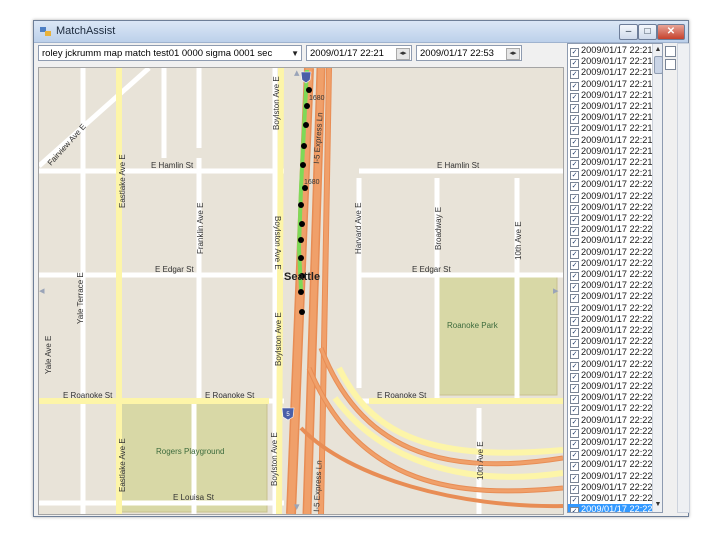 The height and width of the screenshot is (540, 720). Describe the element at coordinates (610, 508) in the screenshot. I see `timestamp-row-selected: ✓ 2009/01/17 22:22` at that location.